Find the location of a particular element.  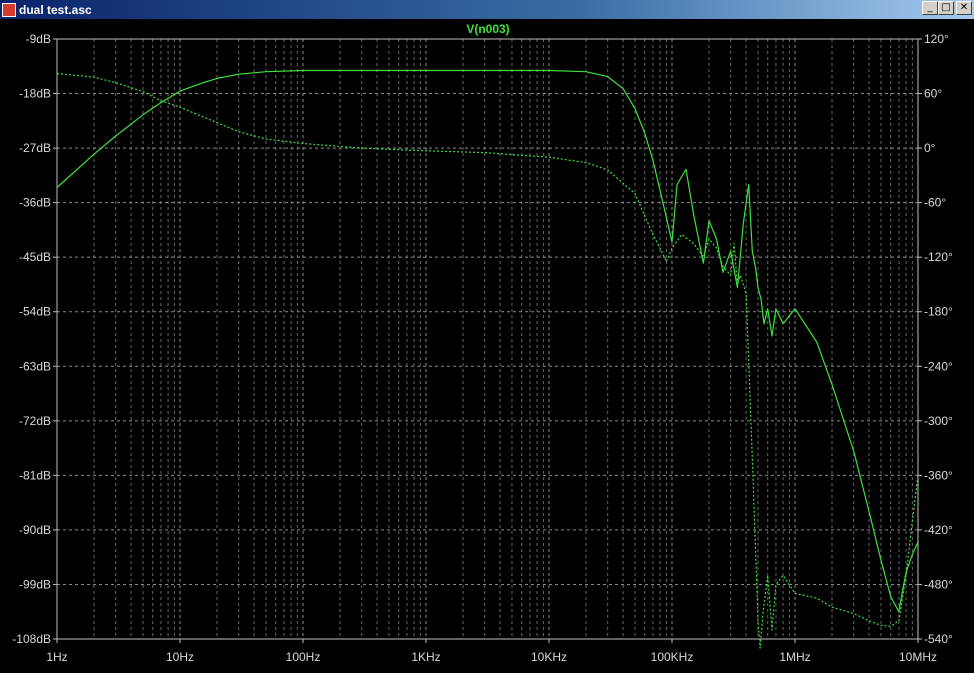

y-left-tick-label: -81dB is located at coordinates (35, 475).